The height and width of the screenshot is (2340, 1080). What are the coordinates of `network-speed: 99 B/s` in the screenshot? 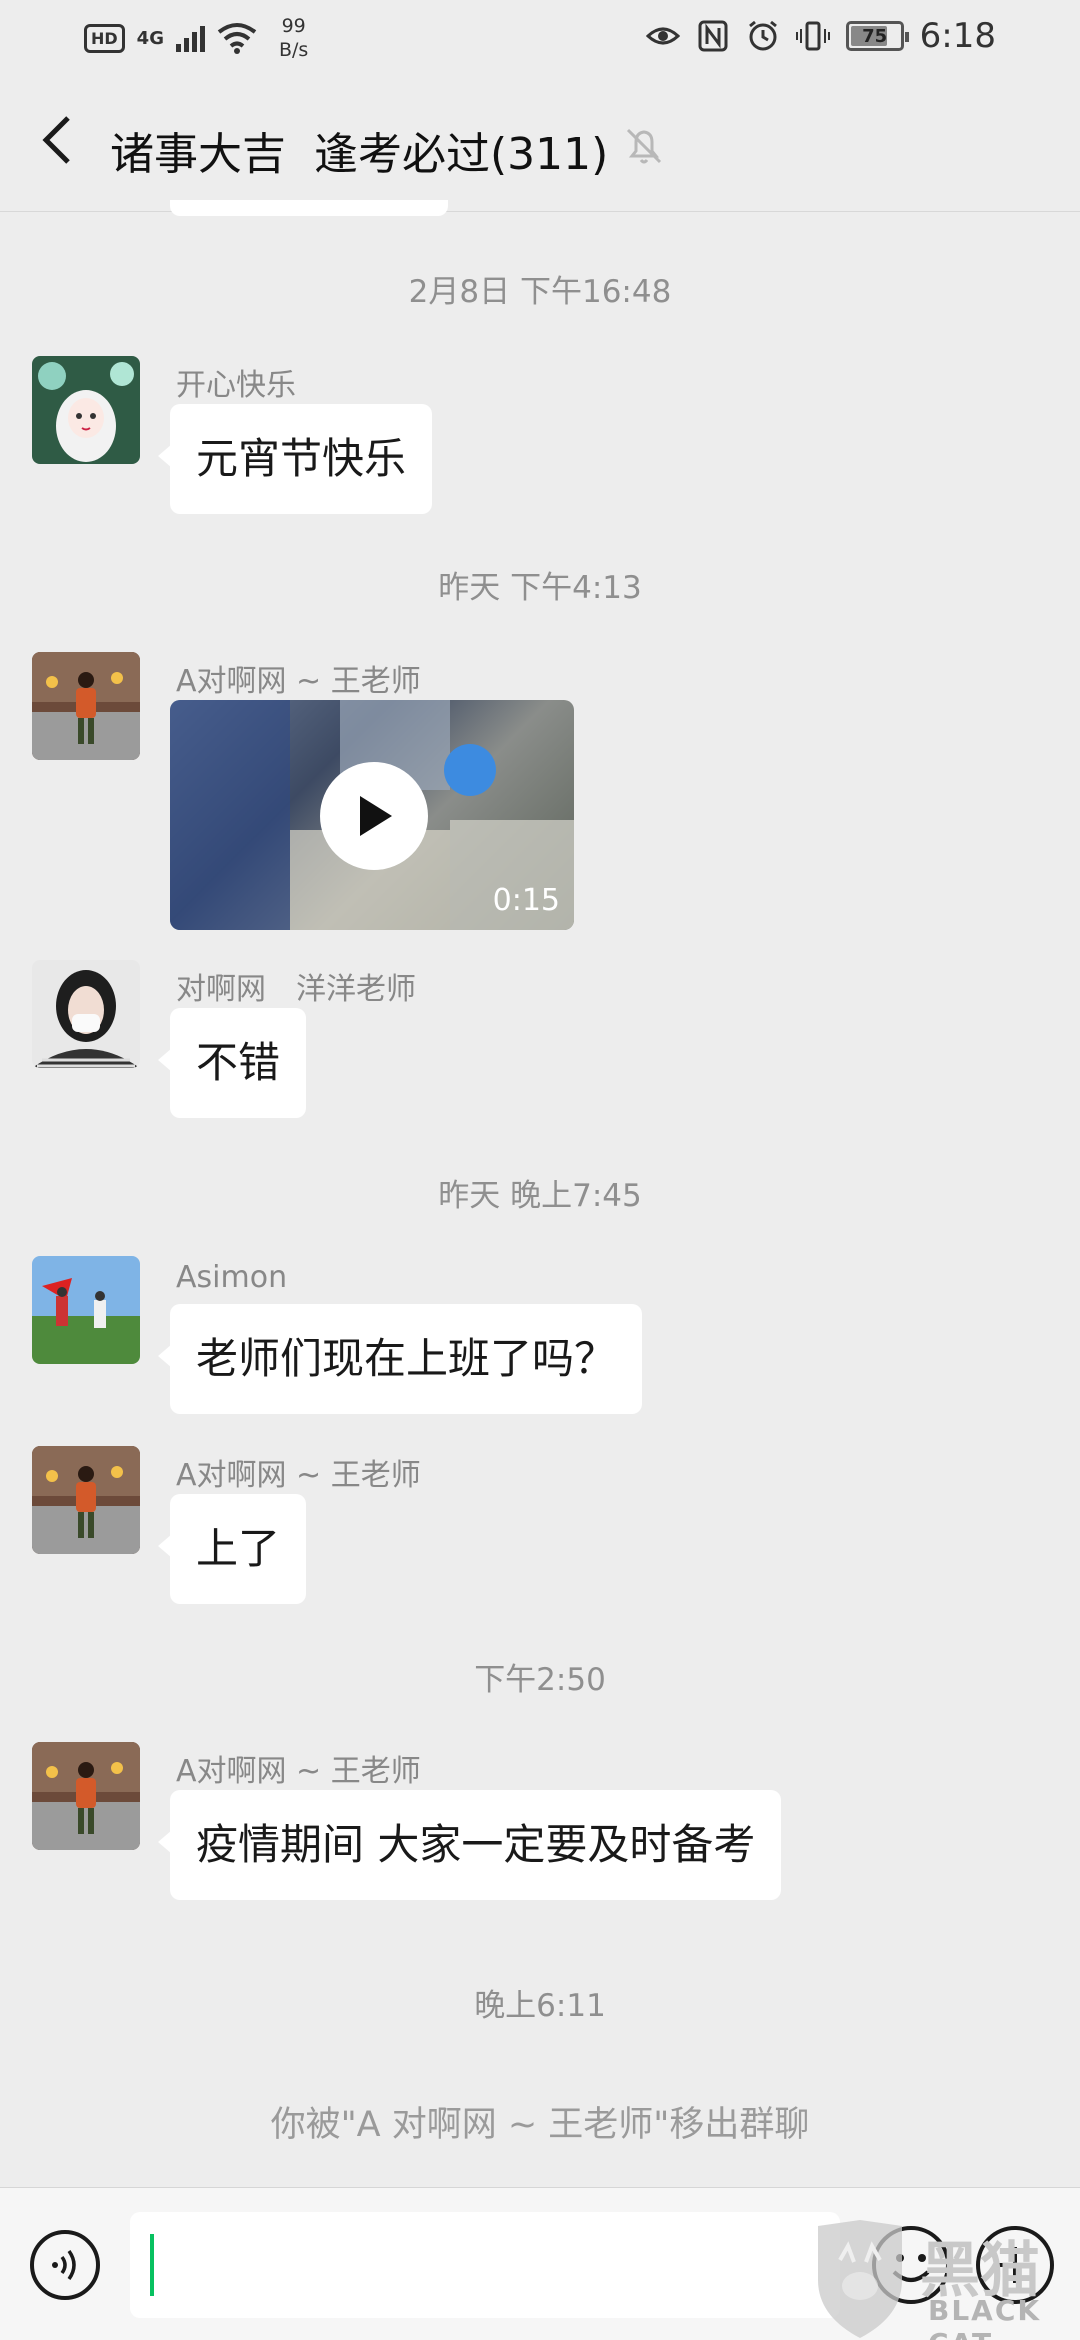 It's located at (293, 38).